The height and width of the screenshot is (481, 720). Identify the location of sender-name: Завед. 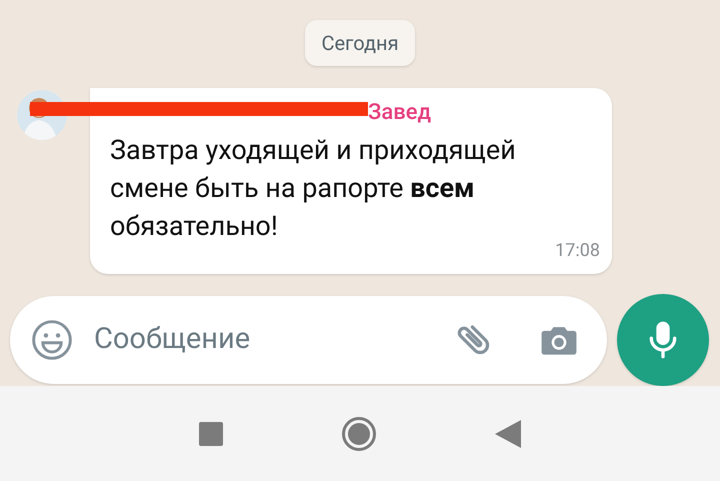
(400, 113).